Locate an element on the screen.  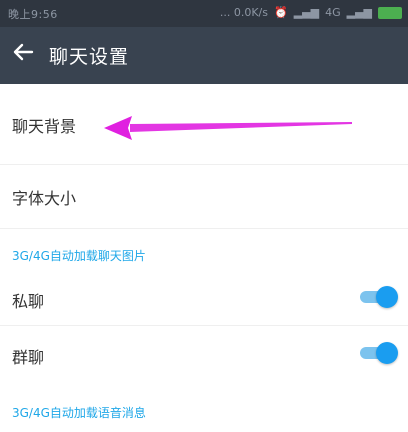
font-size-item: 字体大小 is located at coordinates (204, 196).